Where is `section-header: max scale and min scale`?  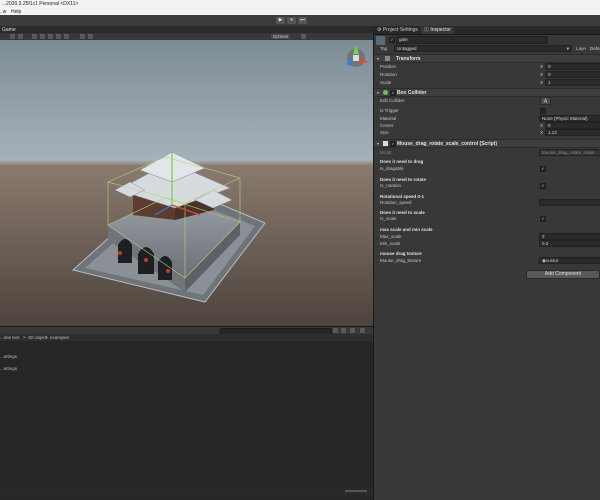
section-header: max scale and min scale is located at coordinates (406, 229).